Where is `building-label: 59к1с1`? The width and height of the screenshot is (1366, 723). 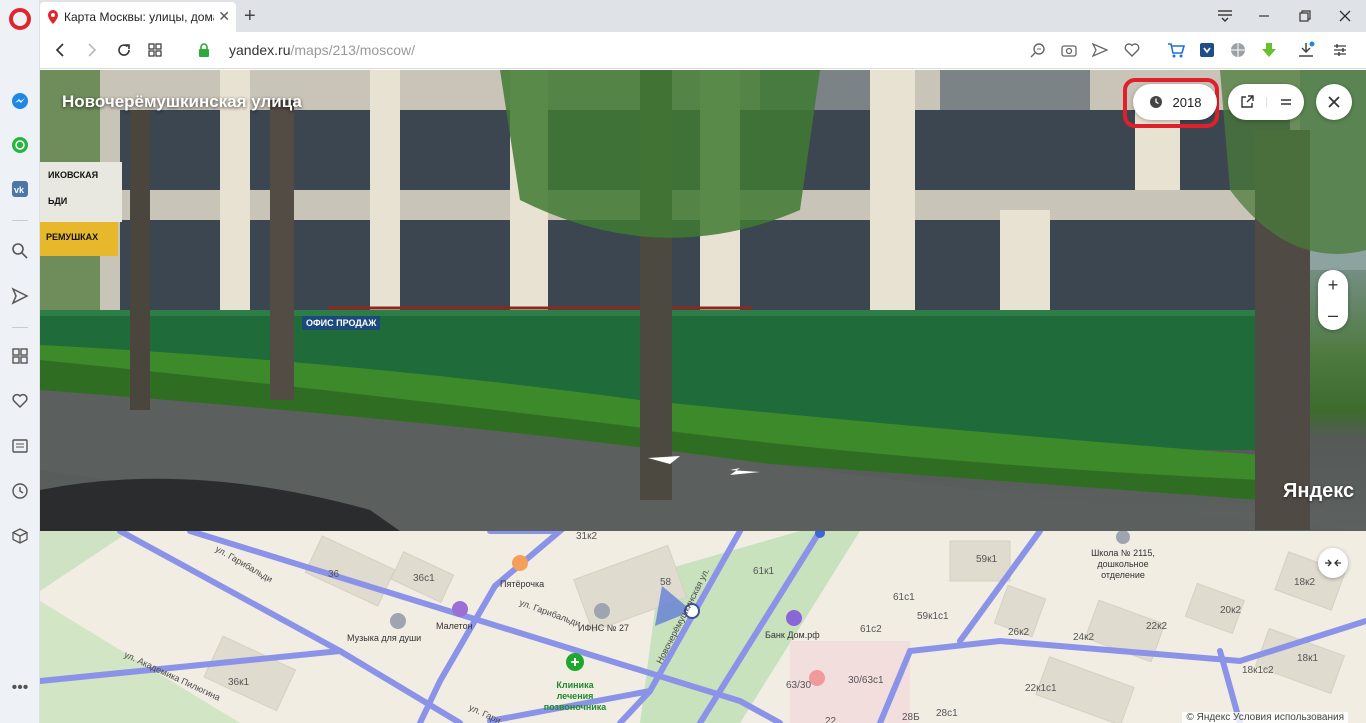 building-label: 59к1с1 is located at coordinates (933, 616).